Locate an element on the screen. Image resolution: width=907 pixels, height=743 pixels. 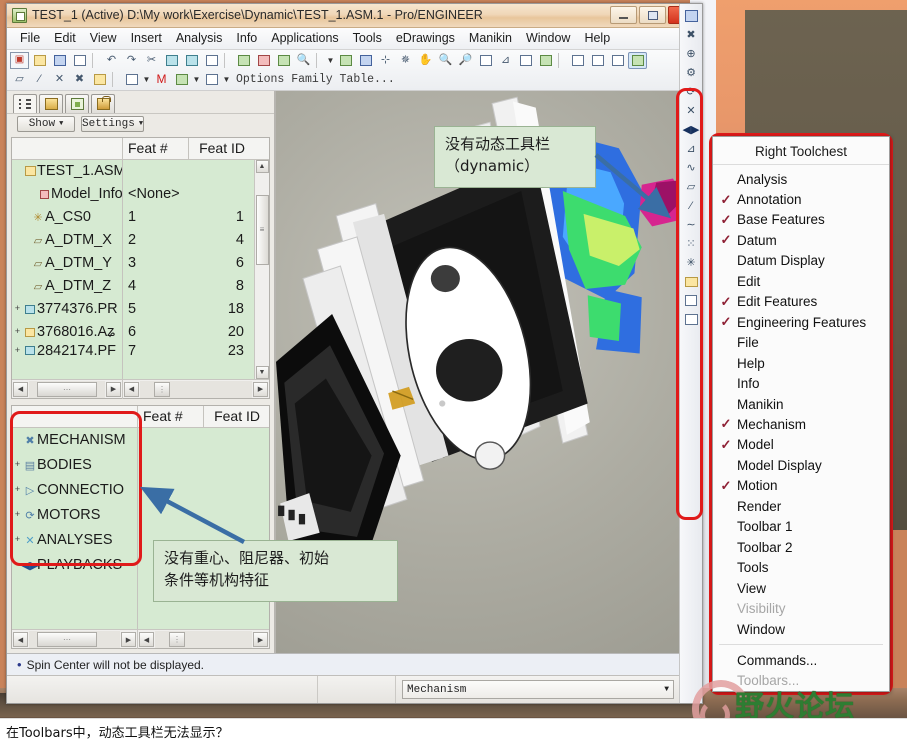
mech-feat-id-header: Feat ID is located at coordinates (236, 416).